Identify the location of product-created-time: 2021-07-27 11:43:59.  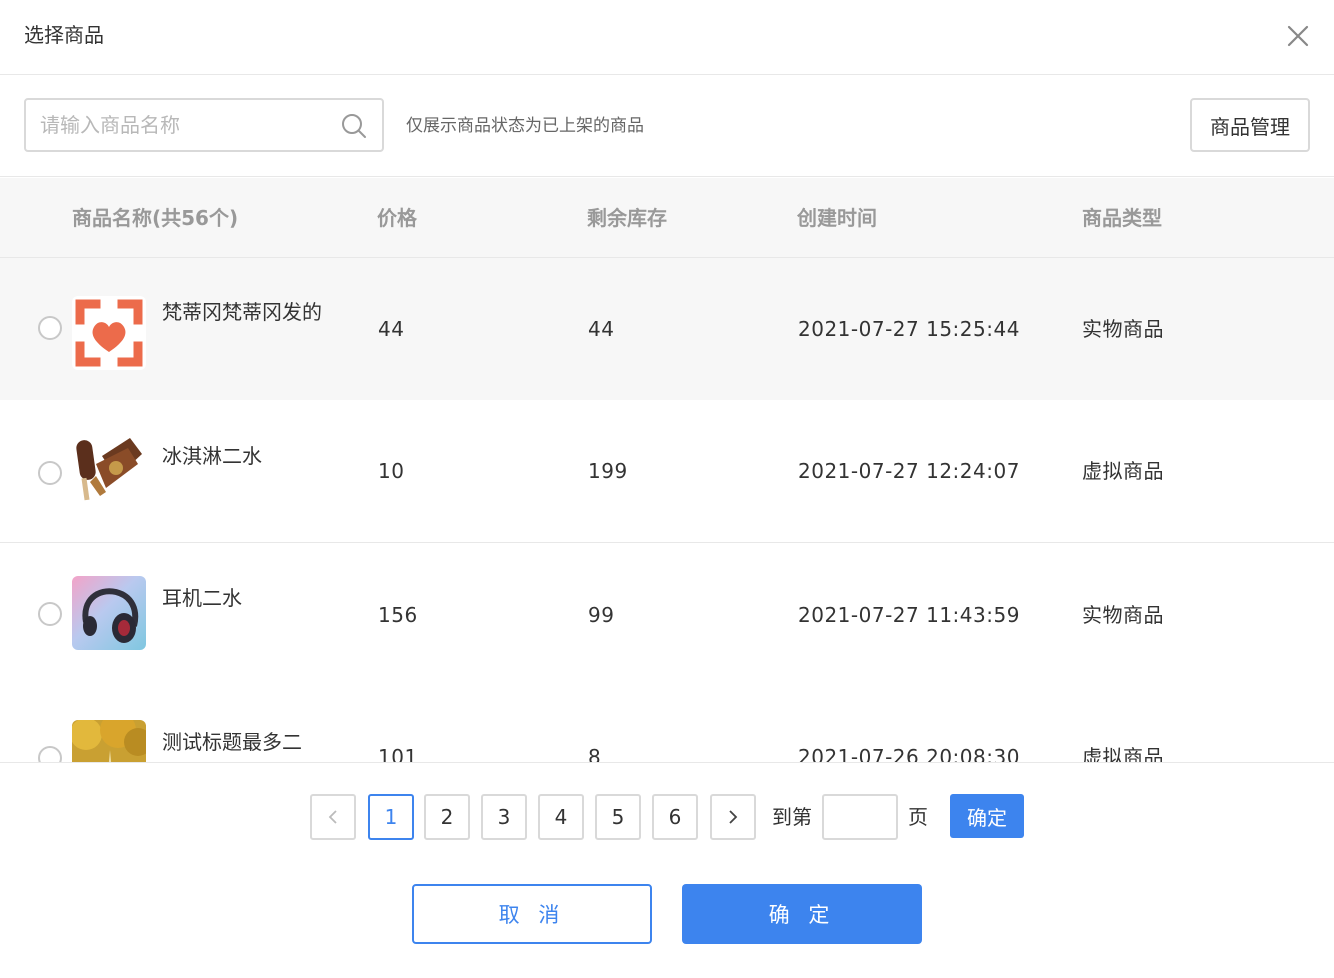
(909, 615).